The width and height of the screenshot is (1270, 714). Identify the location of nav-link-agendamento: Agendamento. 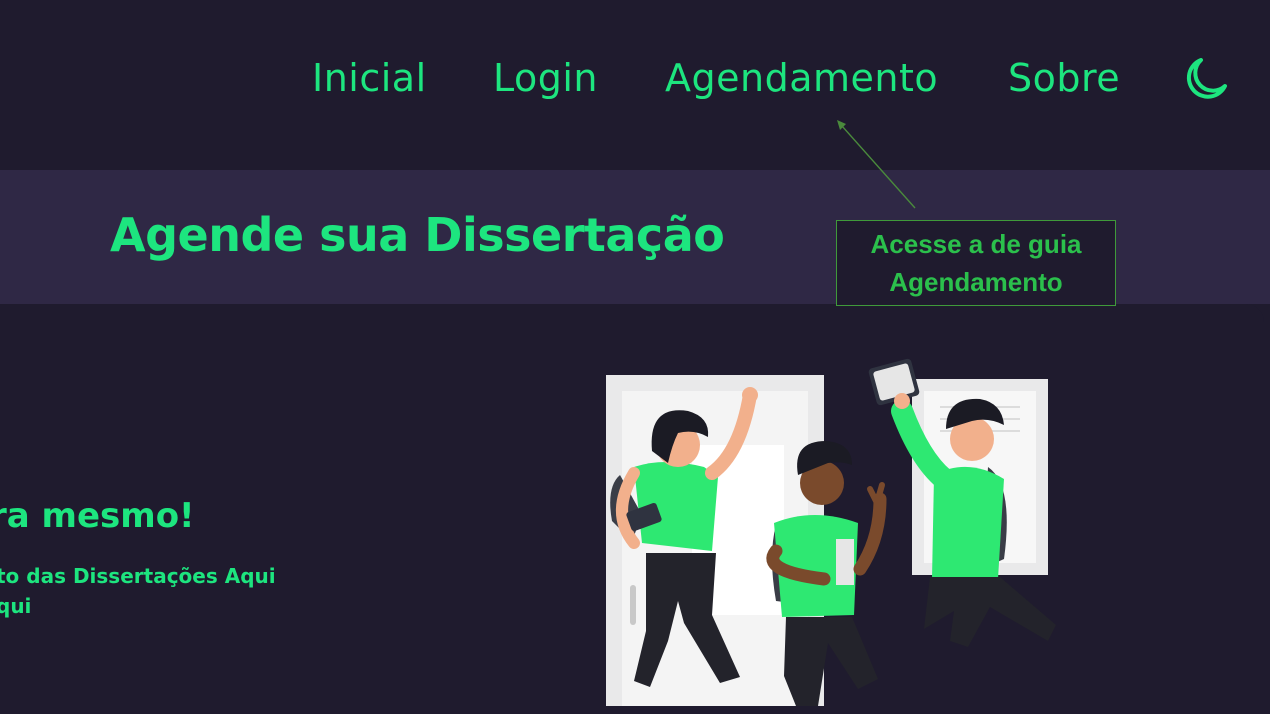
(801, 78).